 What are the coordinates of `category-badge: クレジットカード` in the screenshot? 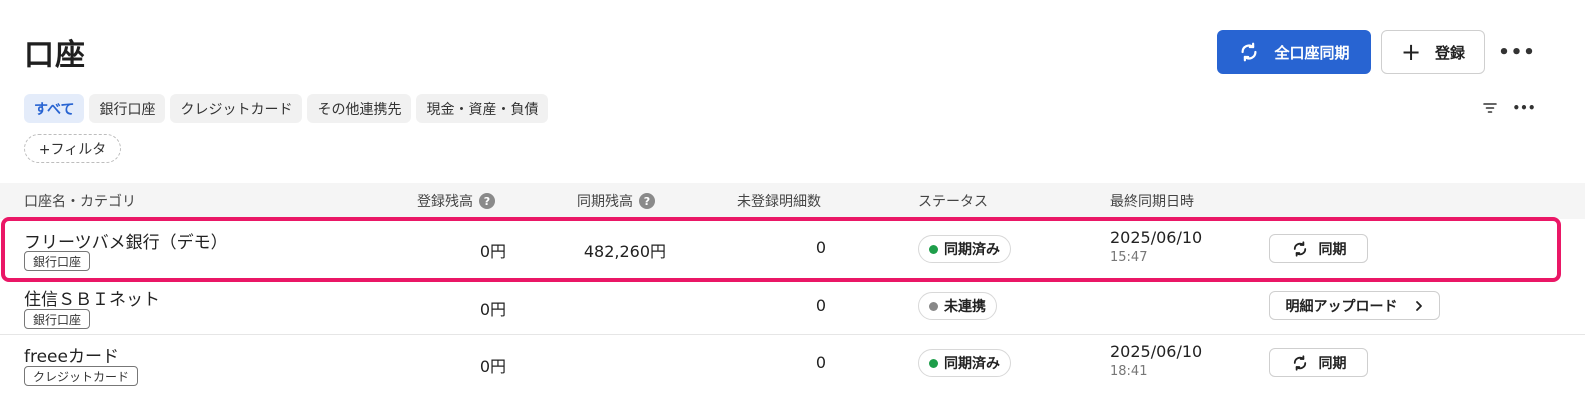 It's located at (81, 376).